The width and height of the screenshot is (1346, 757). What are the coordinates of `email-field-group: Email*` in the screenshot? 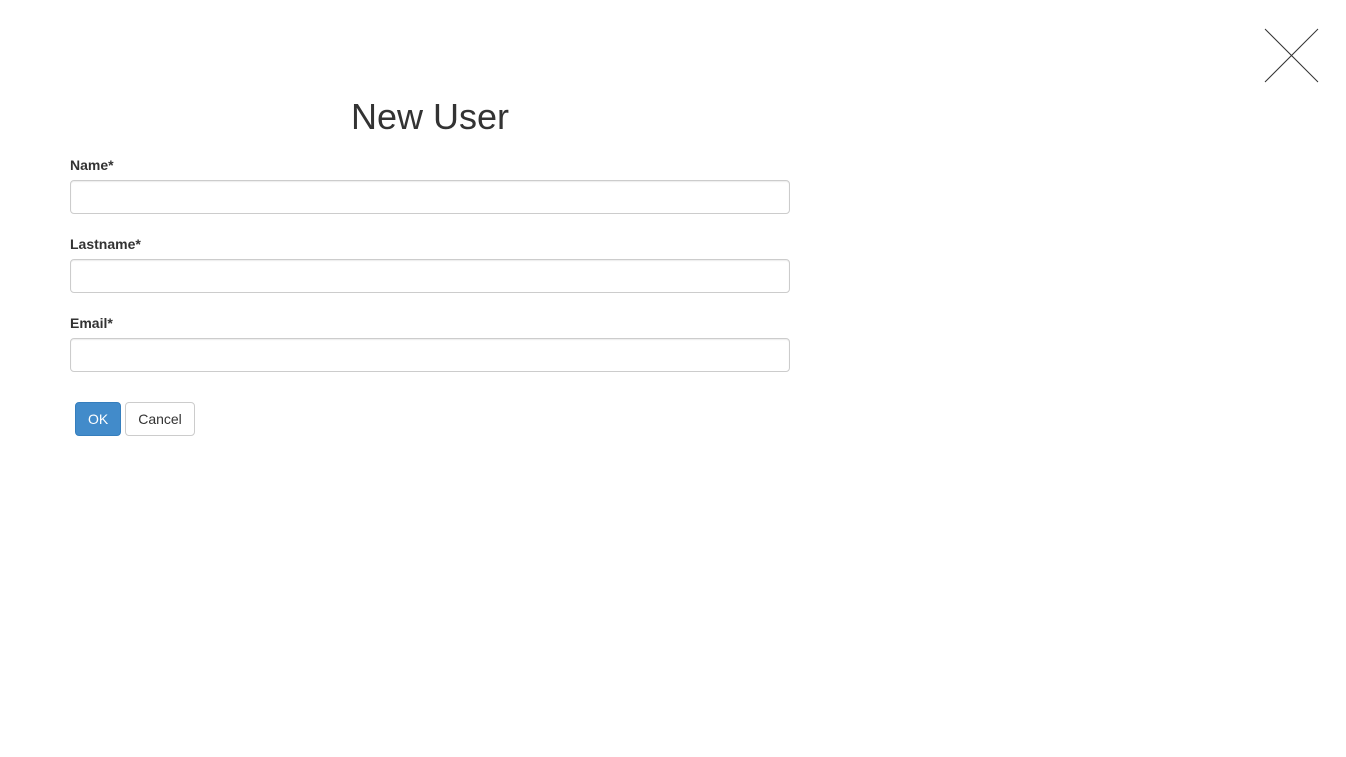 It's located at (430, 342).